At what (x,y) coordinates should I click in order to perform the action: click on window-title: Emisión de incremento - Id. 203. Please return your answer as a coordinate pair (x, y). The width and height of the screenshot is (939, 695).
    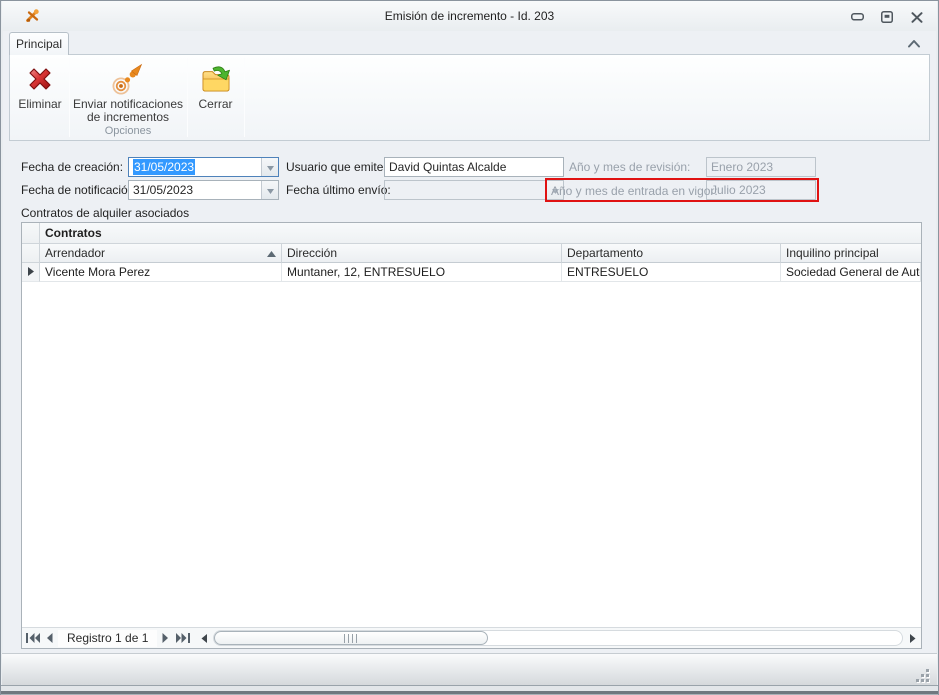
    Looking at the image, I should click on (469, 16).